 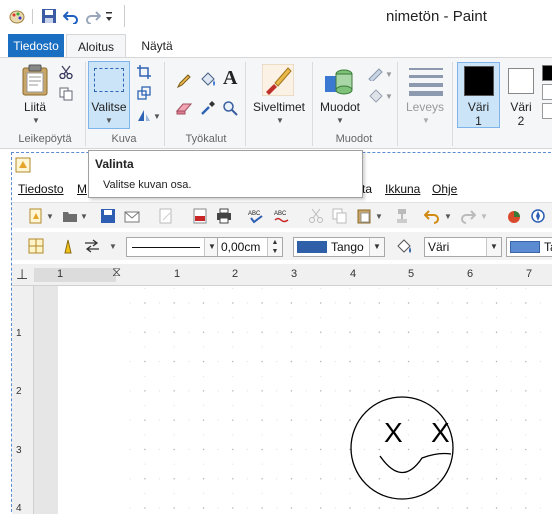 What do you see at coordinates (276, 17) in the screenshot?
I see `title-bar: nimetön - Paint` at bounding box center [276, 17].